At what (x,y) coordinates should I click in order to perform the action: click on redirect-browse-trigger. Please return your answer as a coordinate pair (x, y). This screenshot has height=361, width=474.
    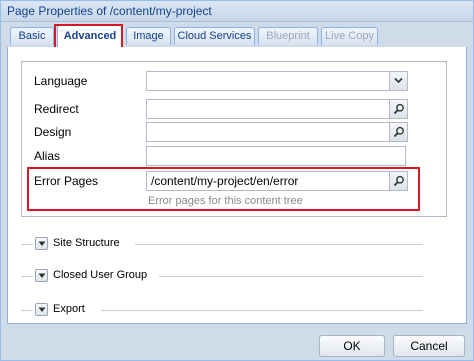
    Looking at the image, I should click on (398, 109).